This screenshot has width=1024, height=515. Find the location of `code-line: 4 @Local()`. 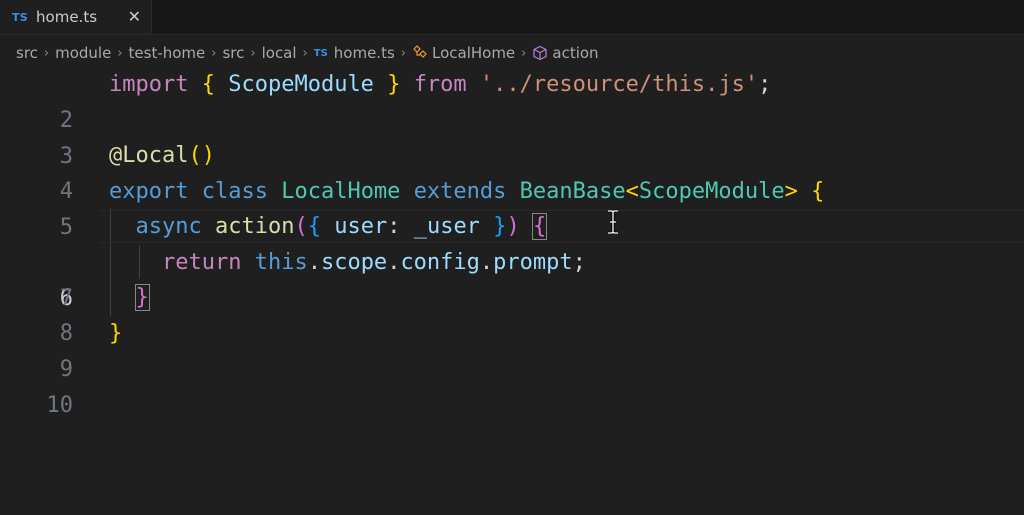

code-line: 4 @Local() is located at coordinates (512, 171).